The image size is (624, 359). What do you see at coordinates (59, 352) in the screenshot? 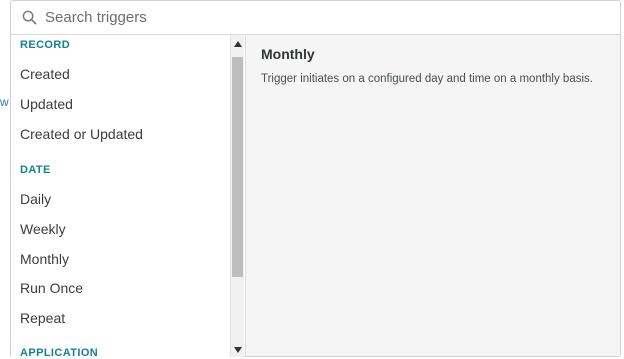
I see `section-header-application: APPLICATION` at bounding box center [59, 352].